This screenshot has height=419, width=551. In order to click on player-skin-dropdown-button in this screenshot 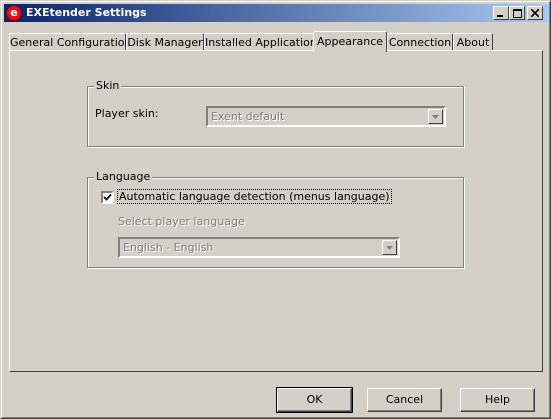, I will do `click(435, 116)`.